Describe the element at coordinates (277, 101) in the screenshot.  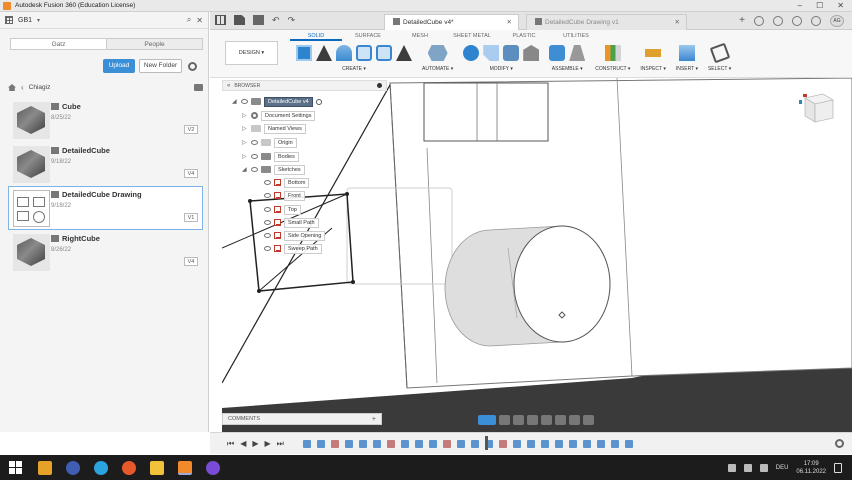
I see `browser-root-node: ◢ DetailedCube v4` at that location.